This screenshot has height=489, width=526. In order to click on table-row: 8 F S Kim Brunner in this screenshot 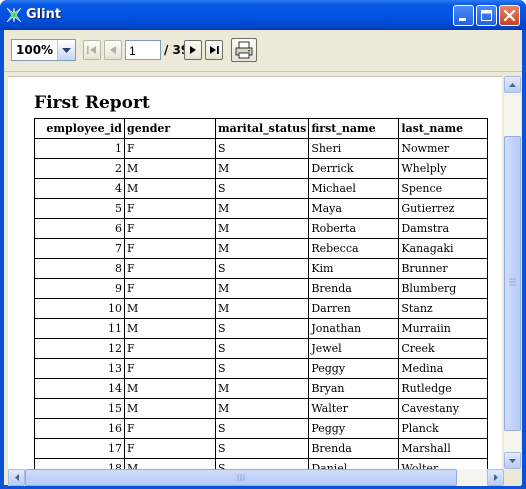, I will do `click(261, 268)`.